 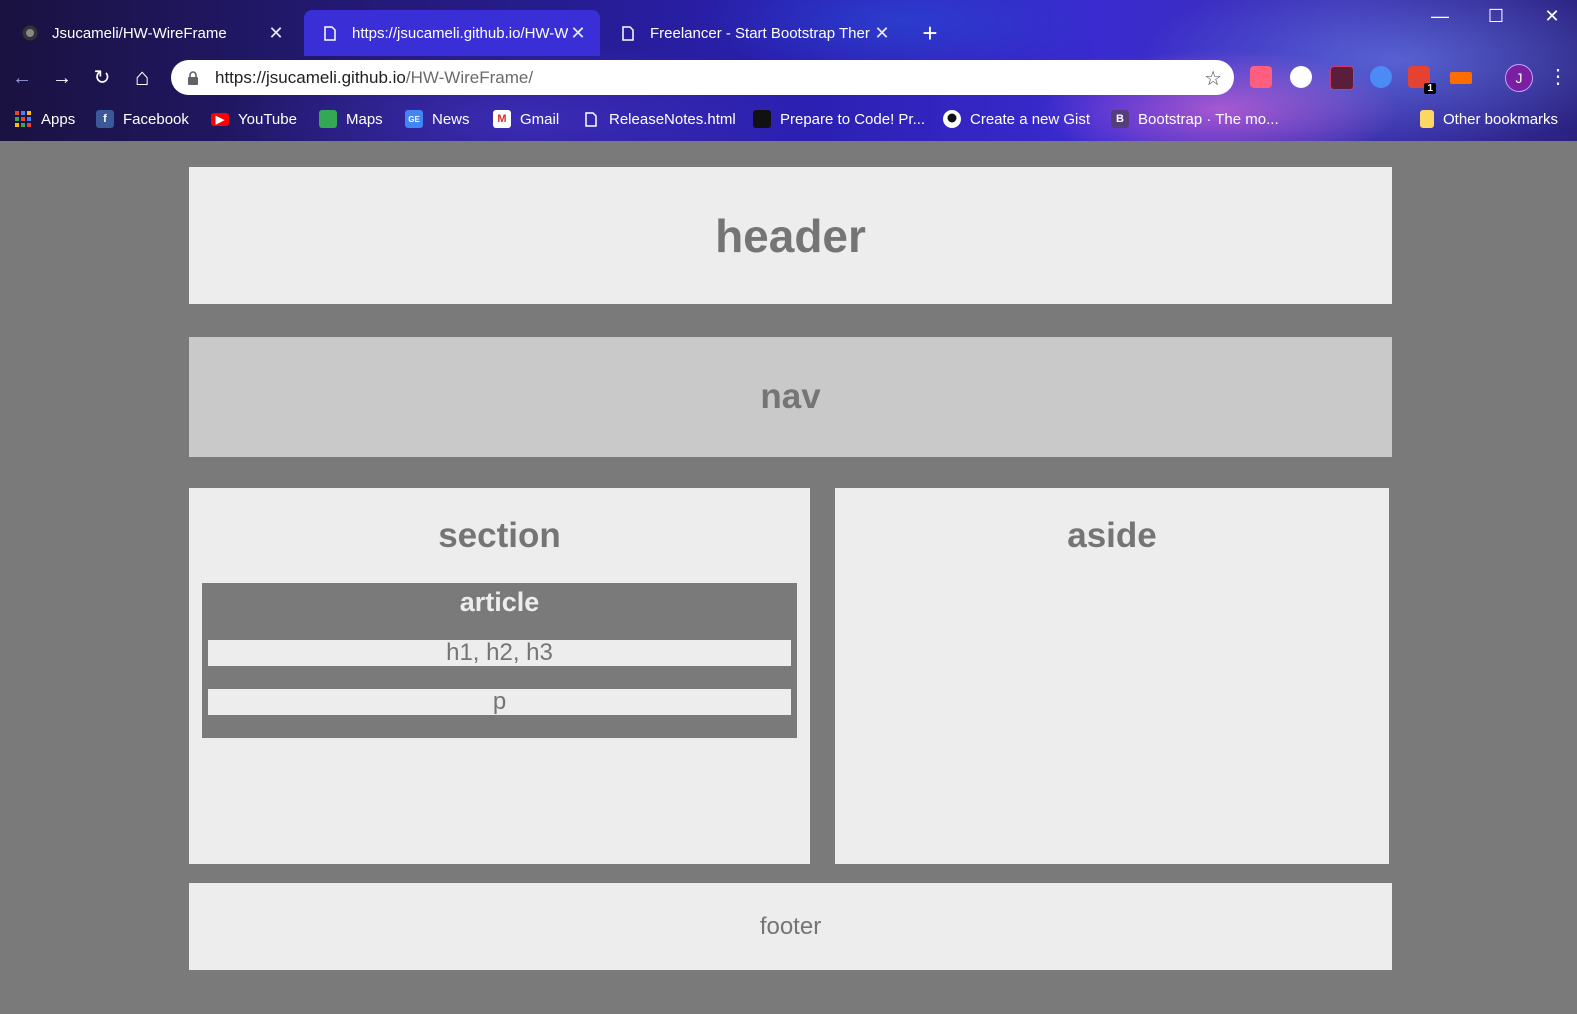 I want to click on bookmark-youtube: ▶ YouTube, so click(x=254, y=119).